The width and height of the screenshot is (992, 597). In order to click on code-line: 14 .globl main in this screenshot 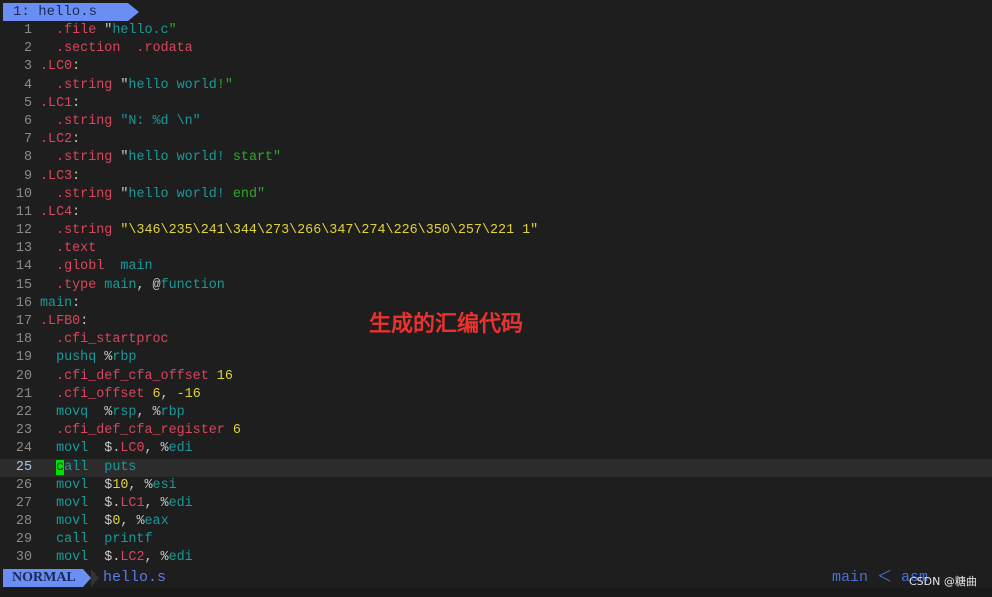, I will do `click(496, 267)`.